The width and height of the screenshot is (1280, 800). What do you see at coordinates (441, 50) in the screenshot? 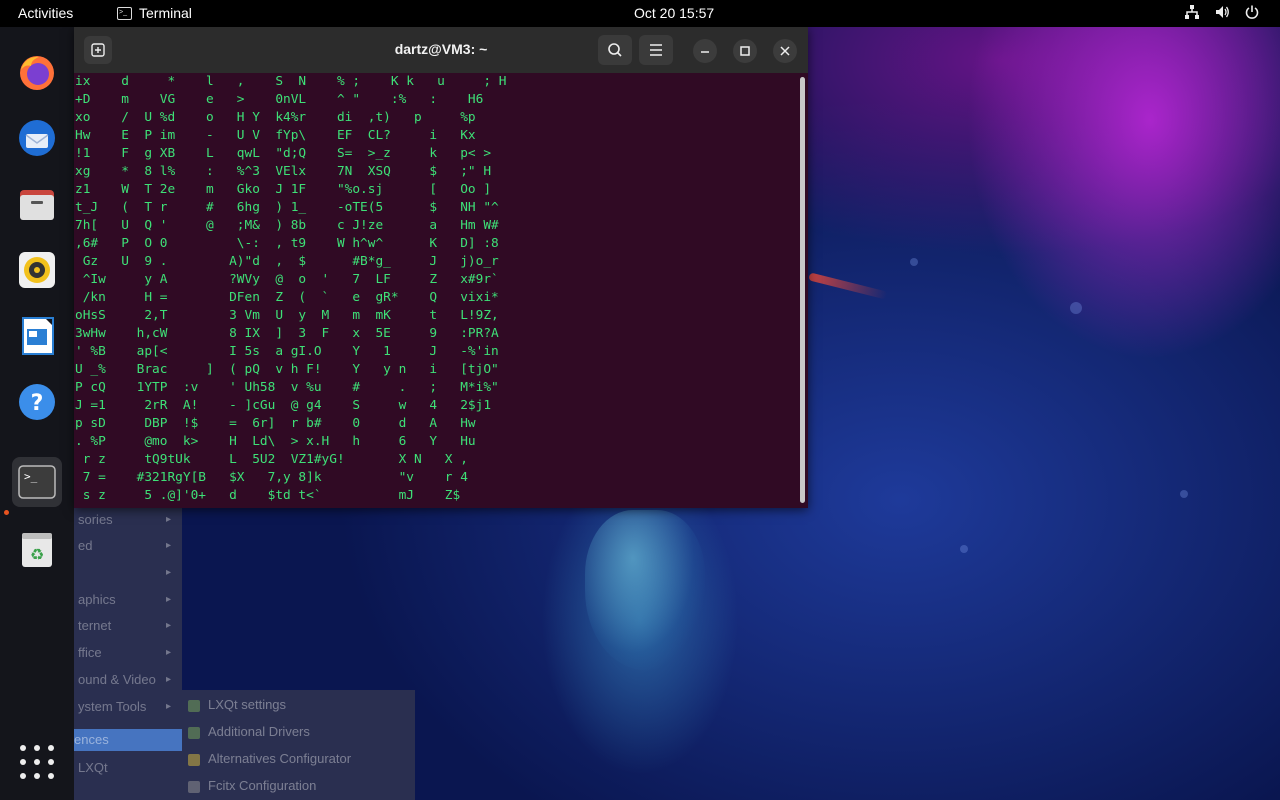
I see `terminal-titlebar: dartz@VM3: ~` at bounding box center [441, 50].